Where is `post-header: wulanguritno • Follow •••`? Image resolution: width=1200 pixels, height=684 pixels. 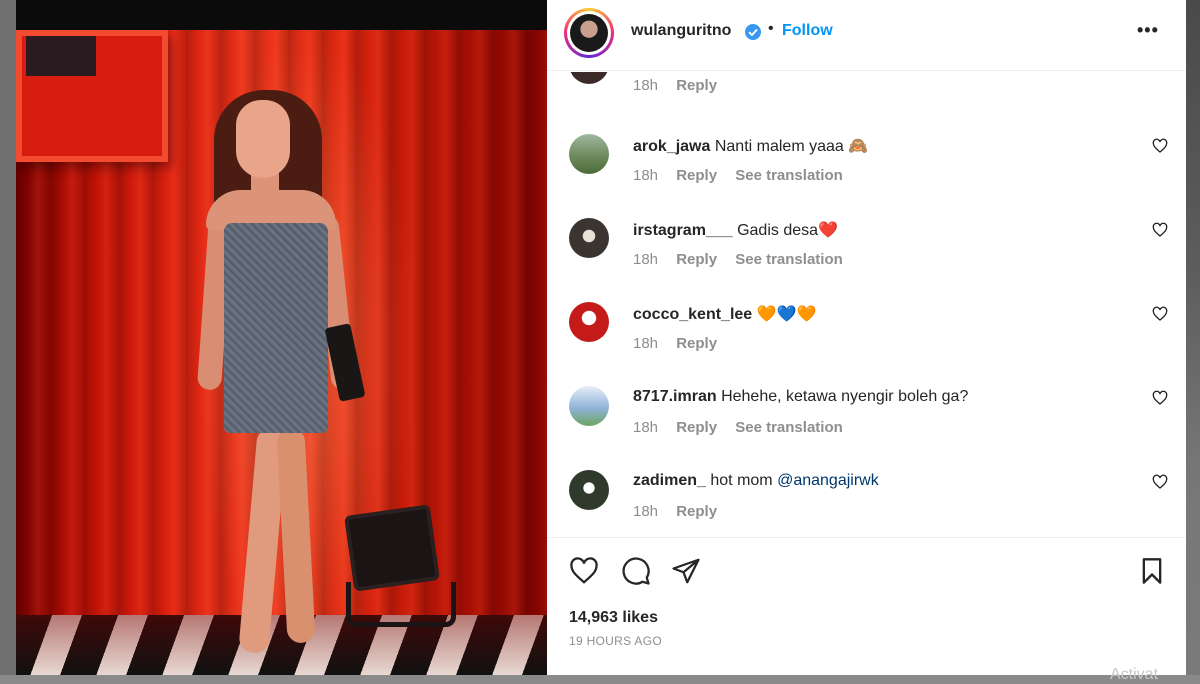
post-header: wulanguritno • Follow ••• is located at coordinates (866, 35).